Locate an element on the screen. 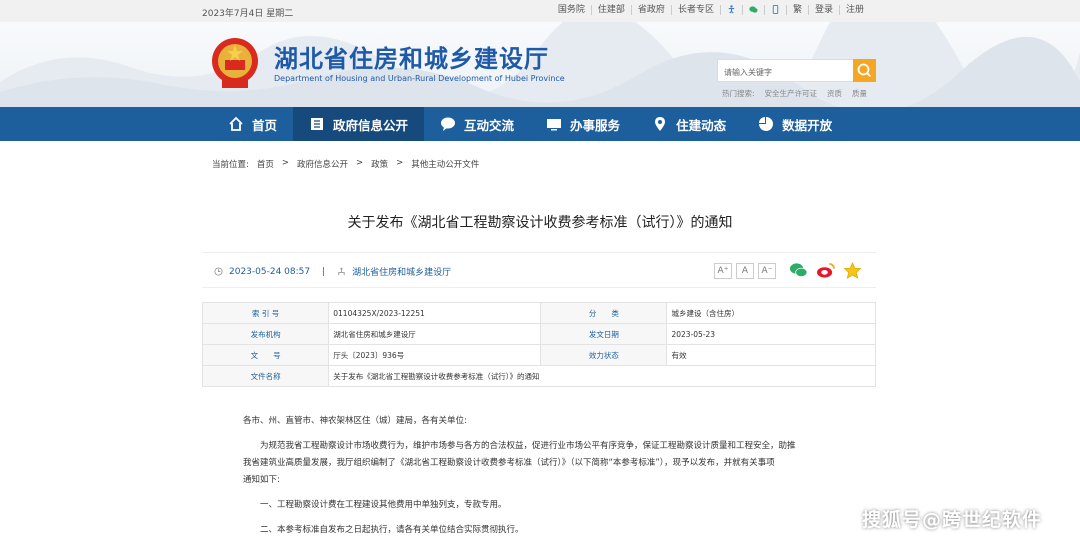 This screenshot has height=541, width=1080. font-default-button: A is located at coordinates (745, 271).